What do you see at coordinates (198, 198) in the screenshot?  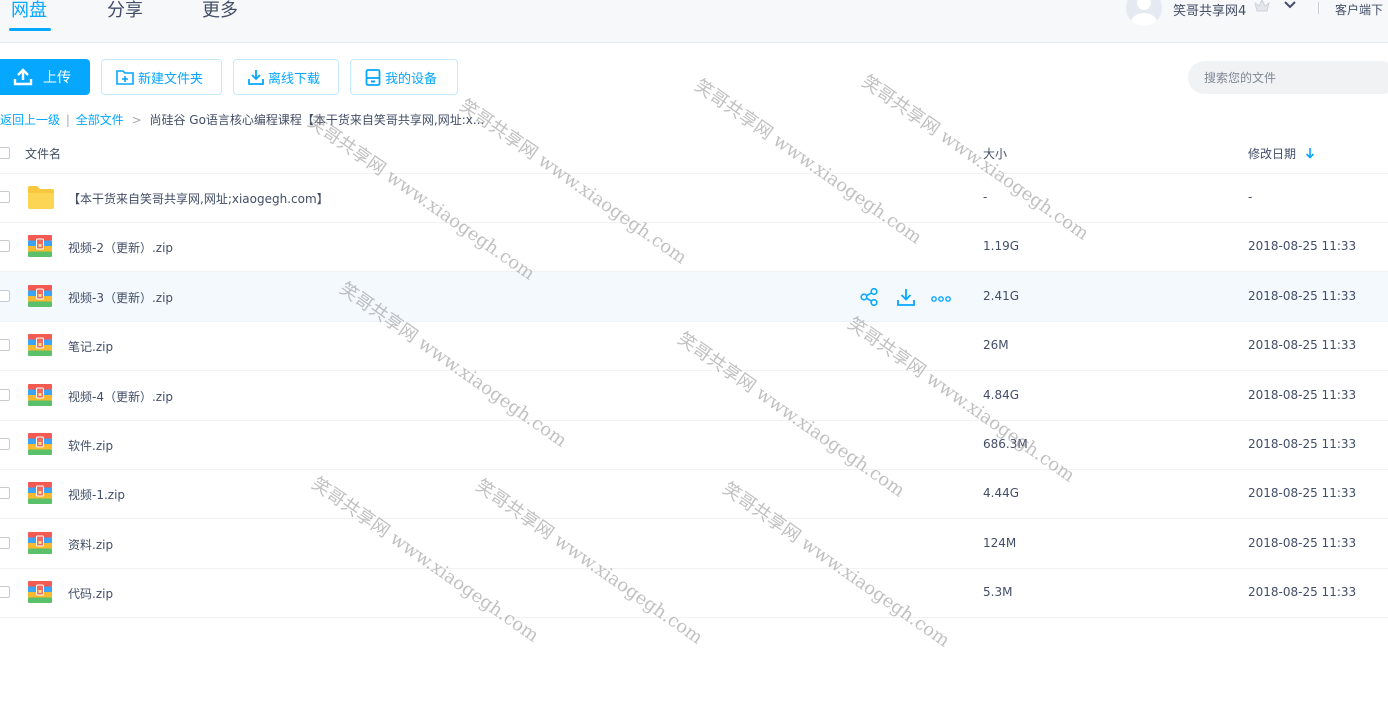 I see `file-name: 【本干货来自笑哥共享网,网址;xiaogegh.com】` at bounding box center [198, 198].